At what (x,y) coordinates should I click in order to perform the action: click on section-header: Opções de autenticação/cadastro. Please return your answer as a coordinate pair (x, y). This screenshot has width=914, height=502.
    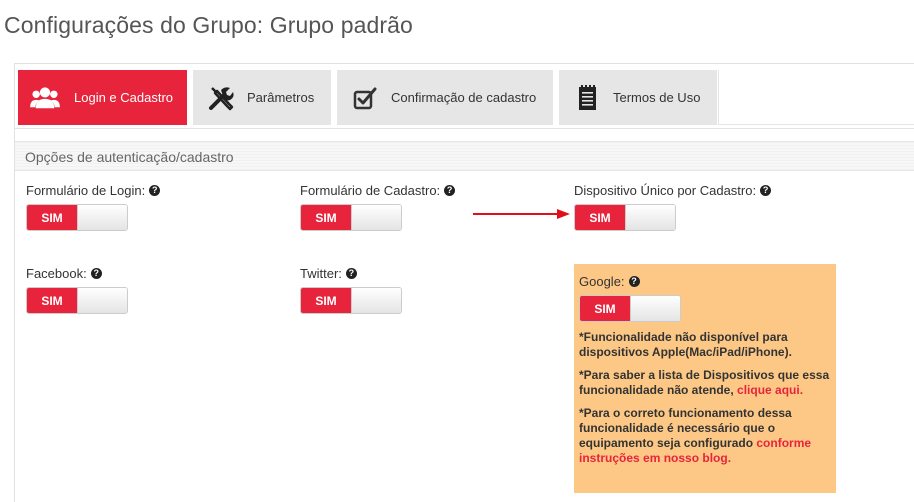
    Looking at the image, I should click on (464, 156).